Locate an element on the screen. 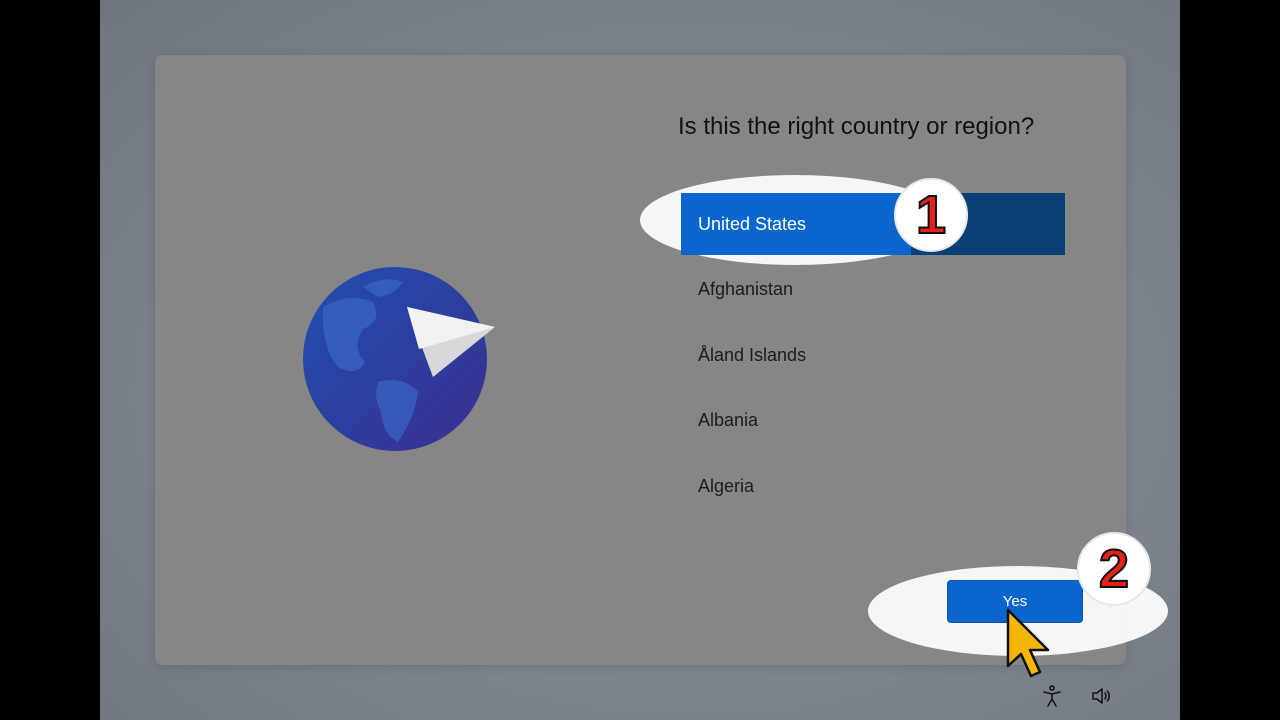 This screenshot has width=1280, height=720. letterbox-left is located at coordinates (50, 360).